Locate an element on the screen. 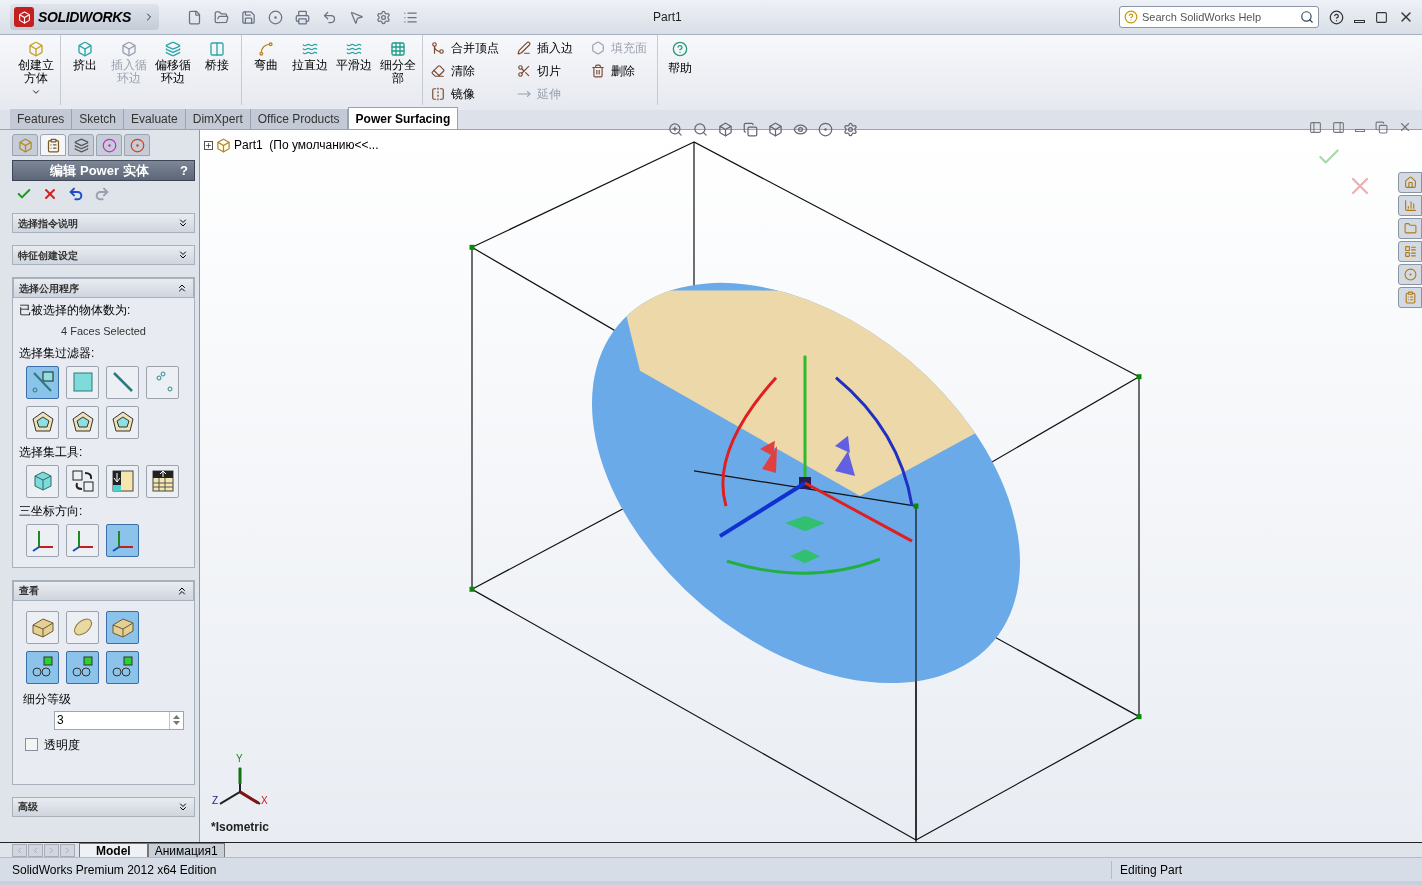  print-icon is located at coordinates (302, 17).